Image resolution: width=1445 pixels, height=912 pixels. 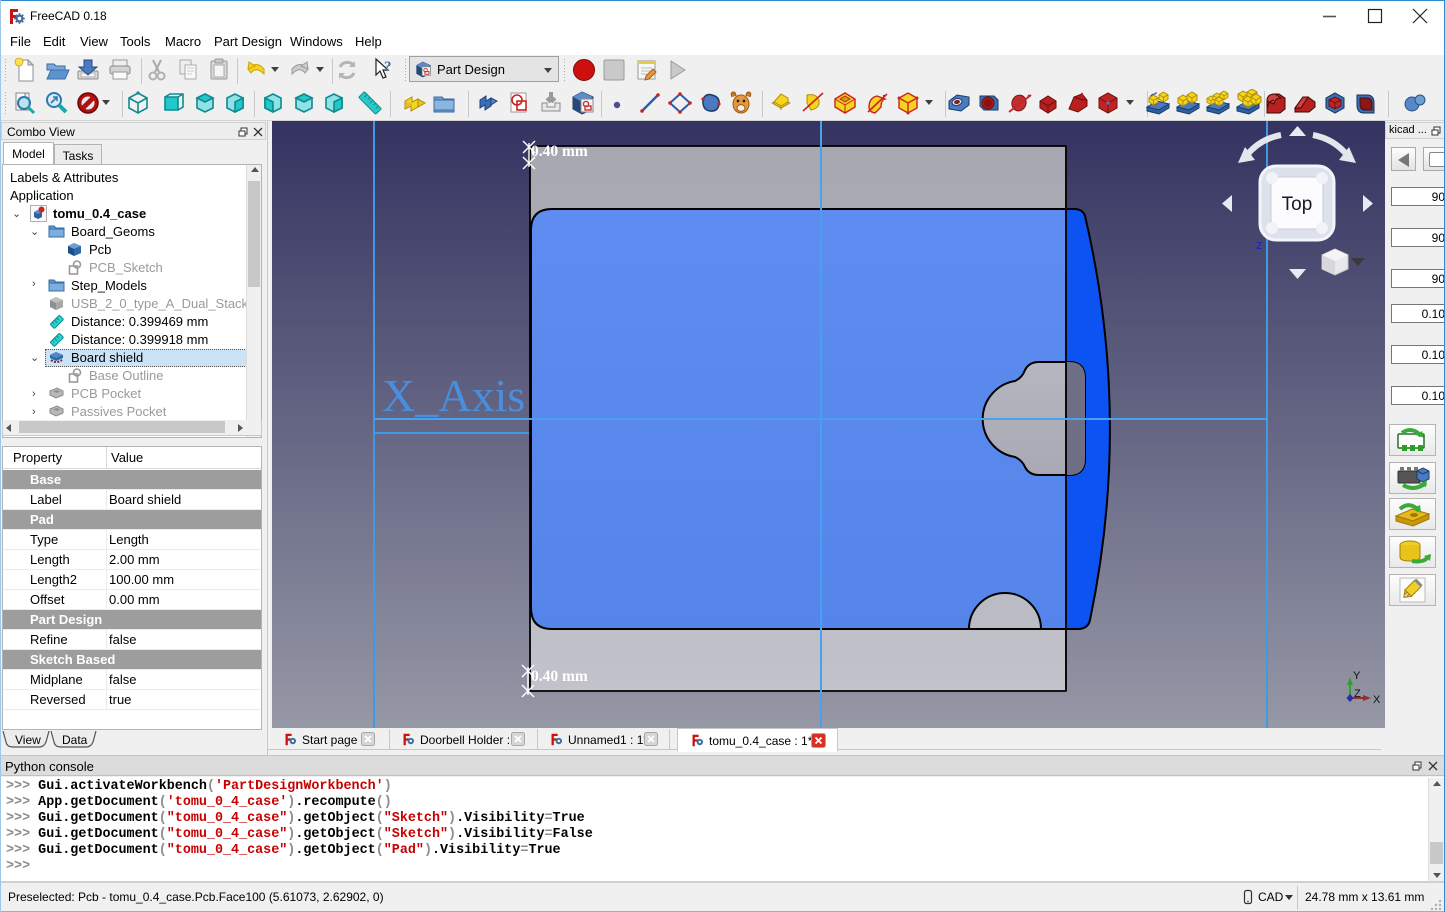 What do you see at coordinates (28, 740) in the screenshot?
I see `svg-text: View` at bounding box center [28, 740].